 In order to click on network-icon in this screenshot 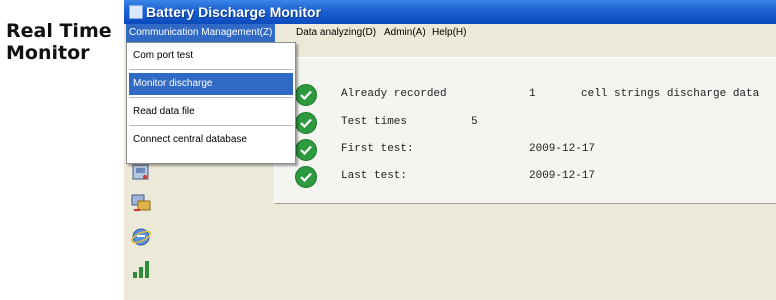, I will do `click(141, 203)`.